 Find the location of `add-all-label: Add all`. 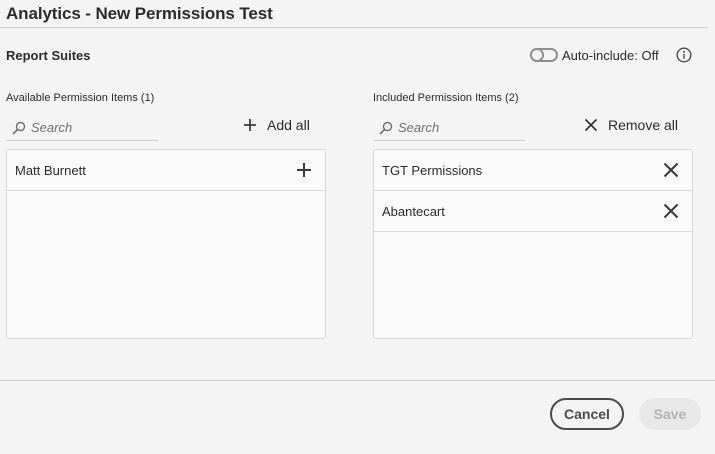

add-all-label: Add all is located at coordinates (288, 125).